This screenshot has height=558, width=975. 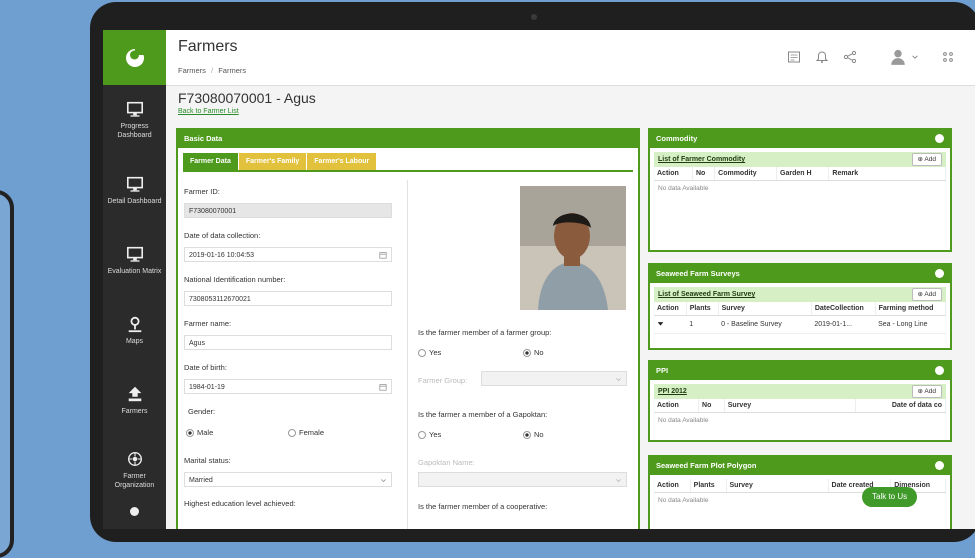 What do you see at coordinates (800, 391) in the screenshot?
I see `ppi-list-header: PPI 2012 ⊕ Add` at bounding box center [800, 391].